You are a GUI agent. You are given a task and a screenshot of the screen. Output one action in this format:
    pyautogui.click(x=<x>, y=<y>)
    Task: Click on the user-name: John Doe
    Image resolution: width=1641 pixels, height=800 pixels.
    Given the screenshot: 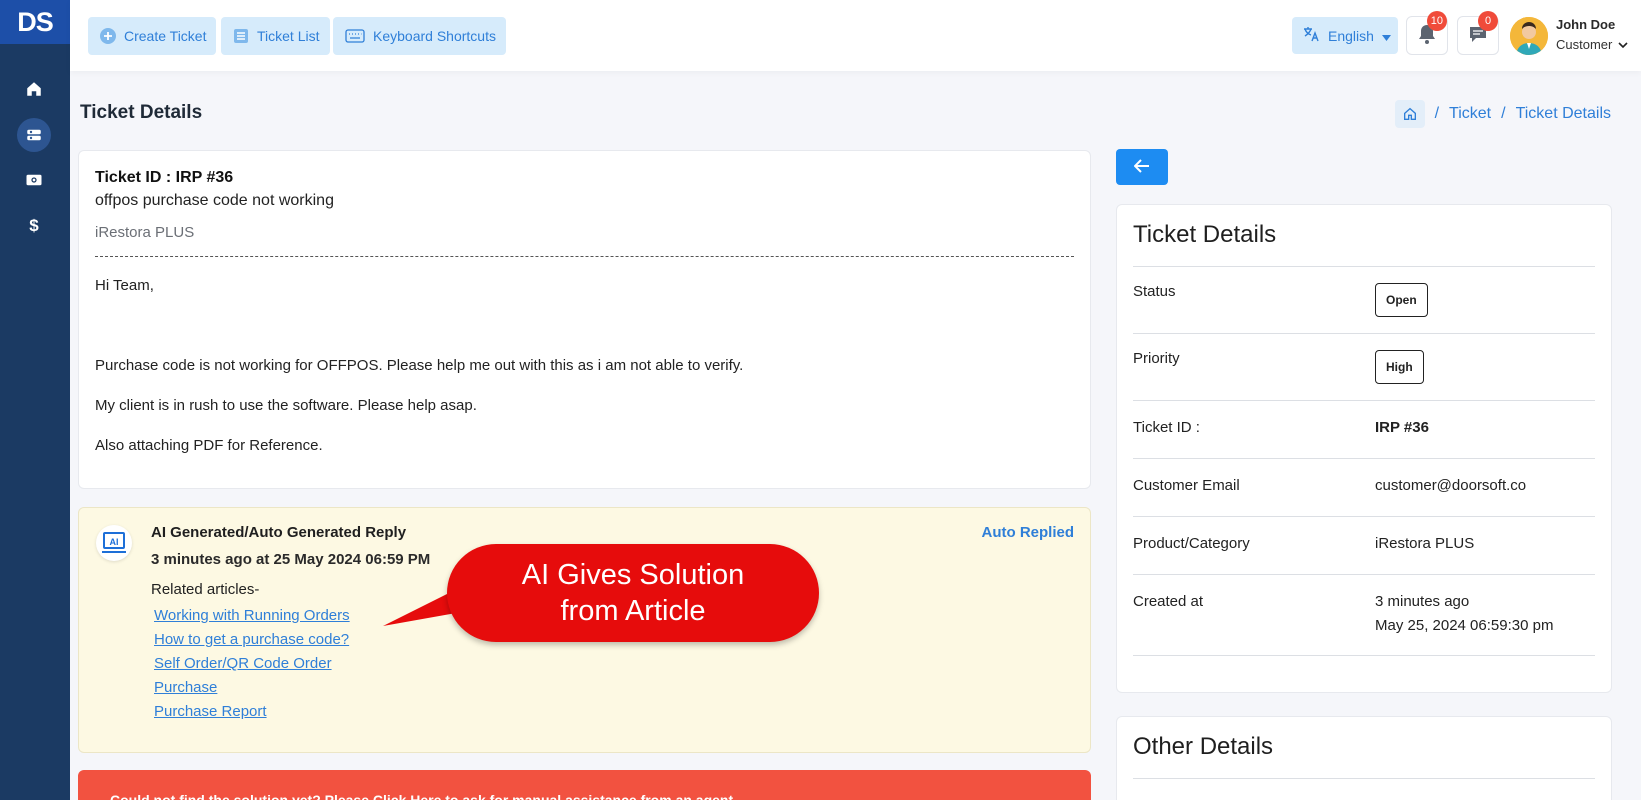 What is the action you would take?
    pyautogui.click(x=1585, y=24)
    